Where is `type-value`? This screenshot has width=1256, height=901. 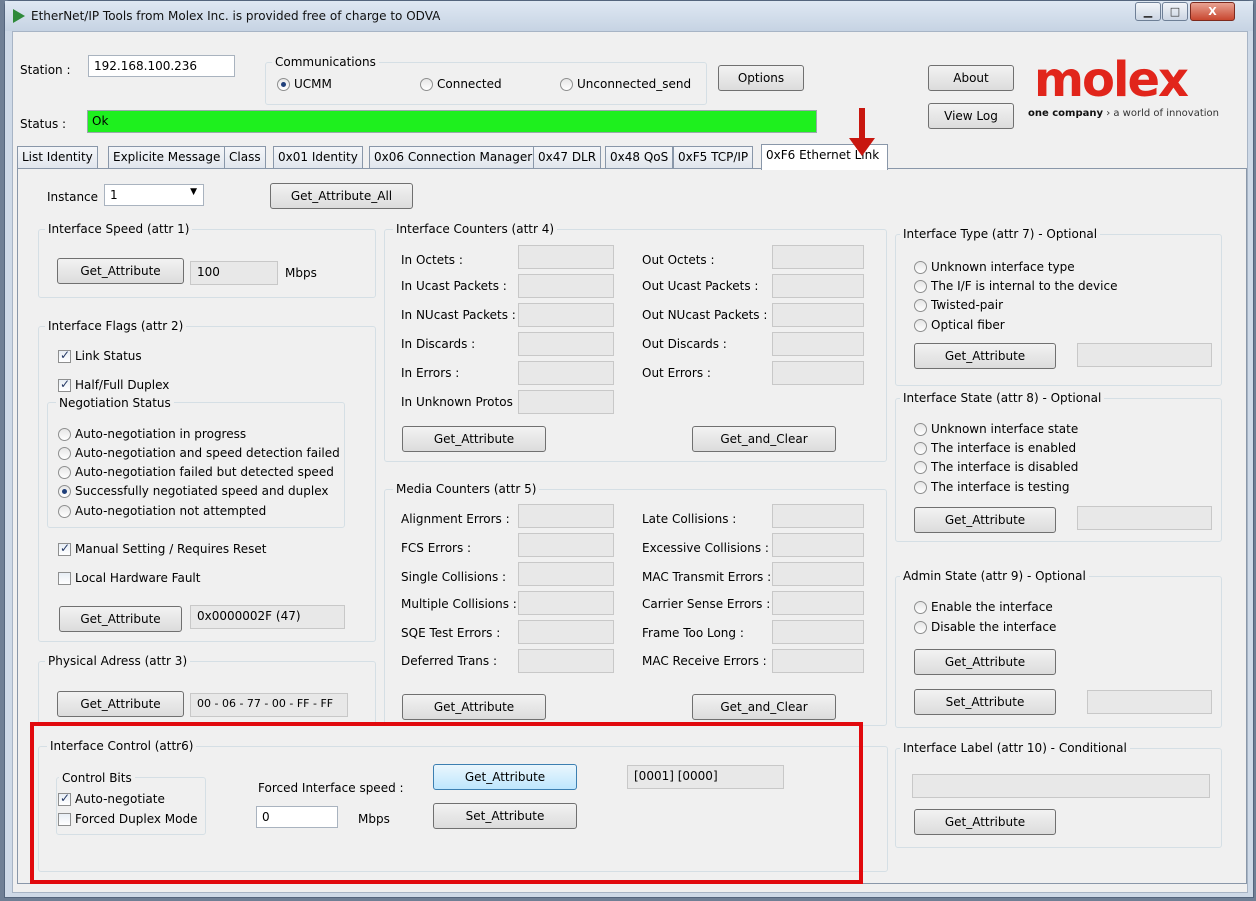
type-value is located at coordinates (1144, 355).